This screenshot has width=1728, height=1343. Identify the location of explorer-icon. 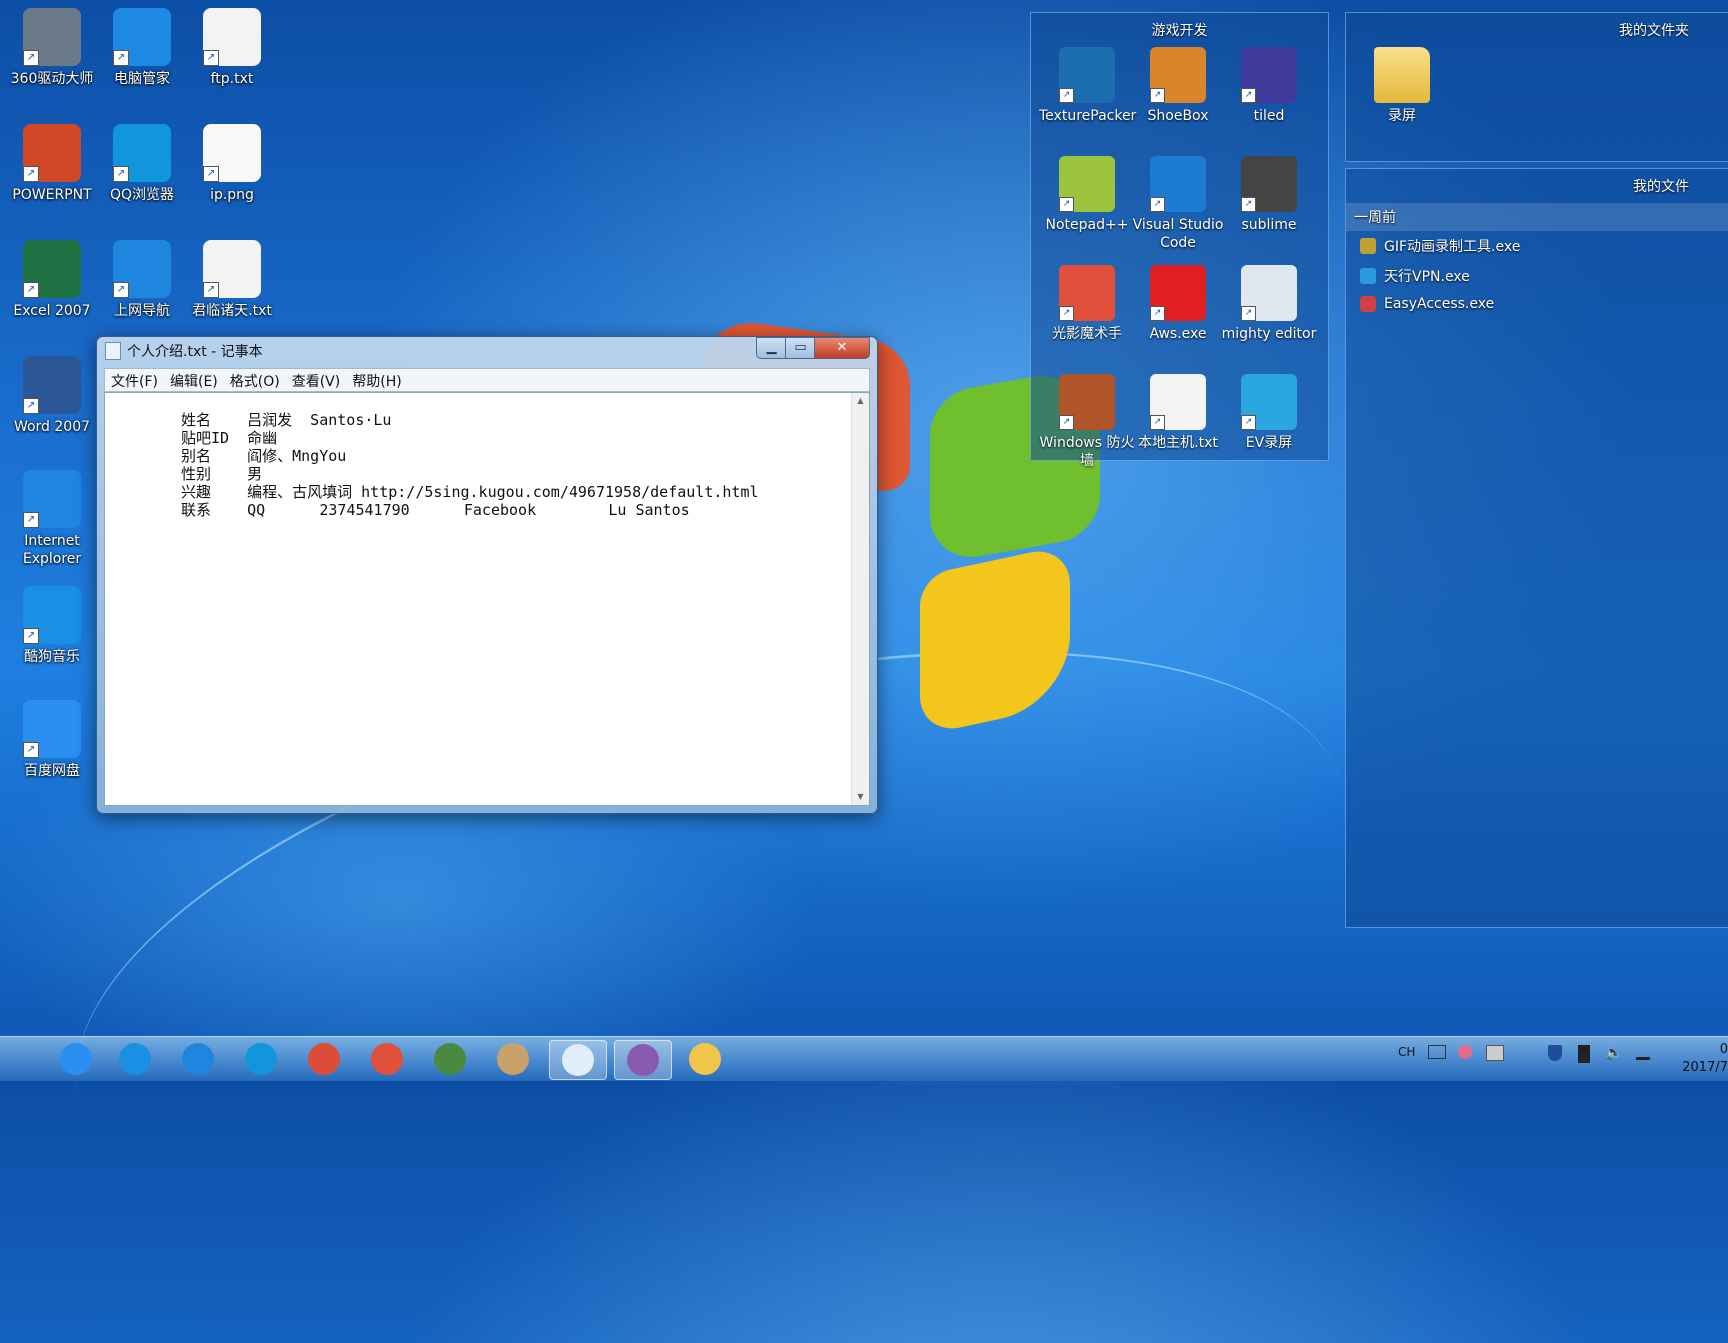
(705, 1059).